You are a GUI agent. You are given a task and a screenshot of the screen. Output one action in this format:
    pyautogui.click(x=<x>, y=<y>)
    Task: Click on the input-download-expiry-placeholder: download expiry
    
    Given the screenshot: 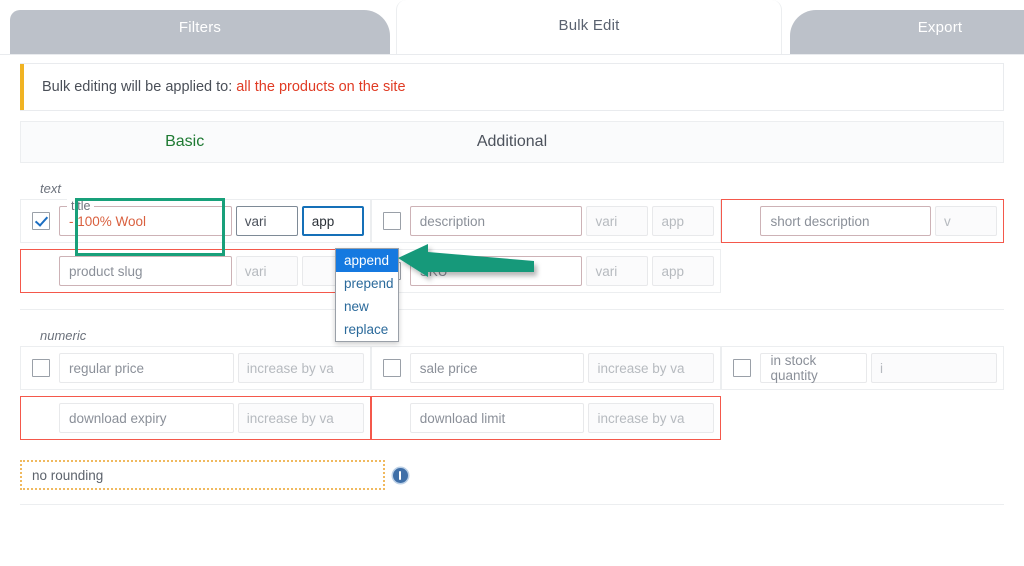 What is the action you would take?
    pyautogui.click(x=118, y=418)
    